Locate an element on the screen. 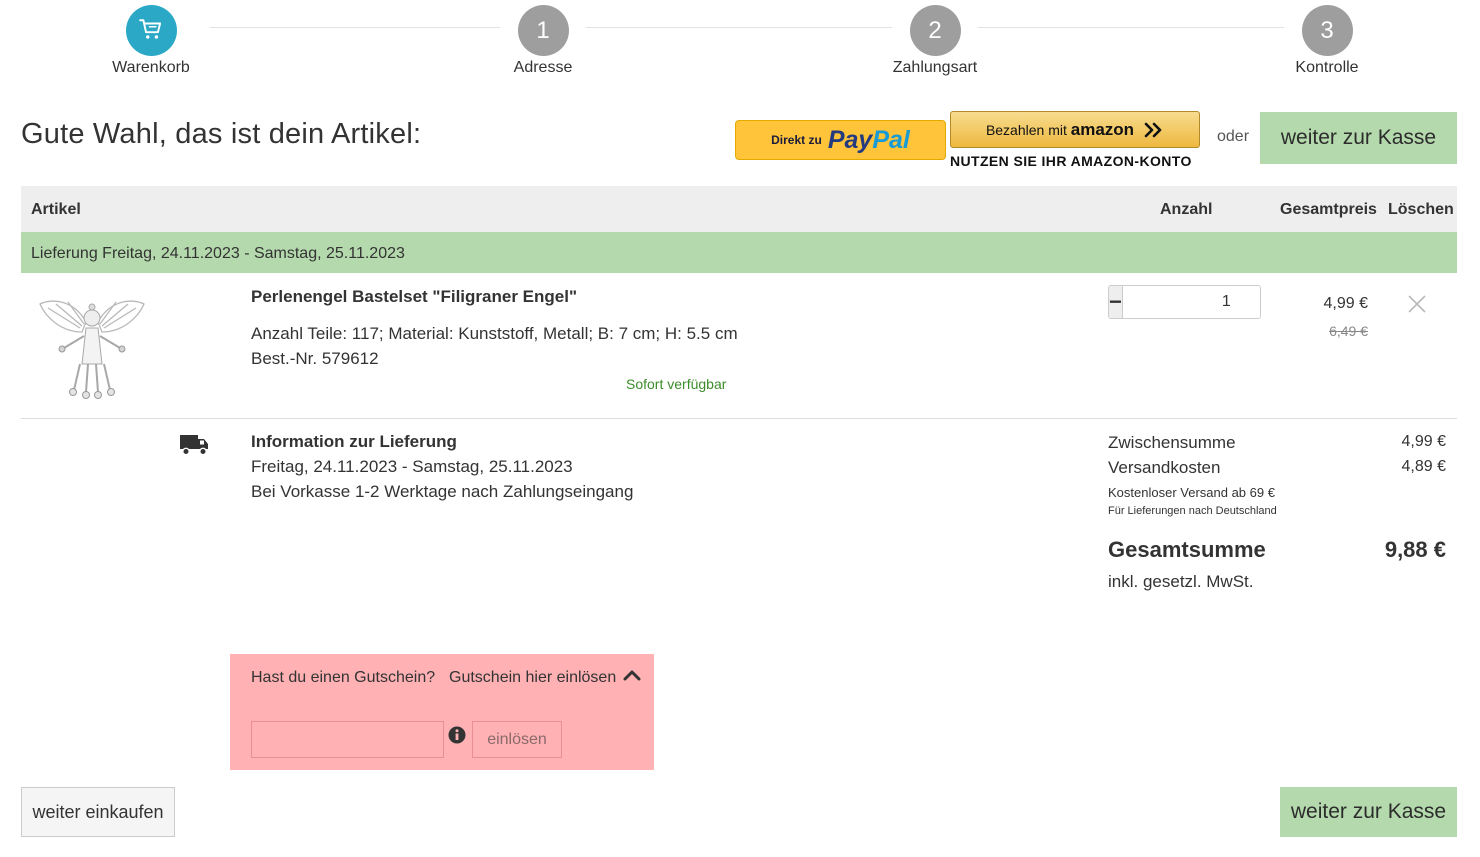 The image size is (1480, 857). coupon-code-input is located at coordinates (347, 739).